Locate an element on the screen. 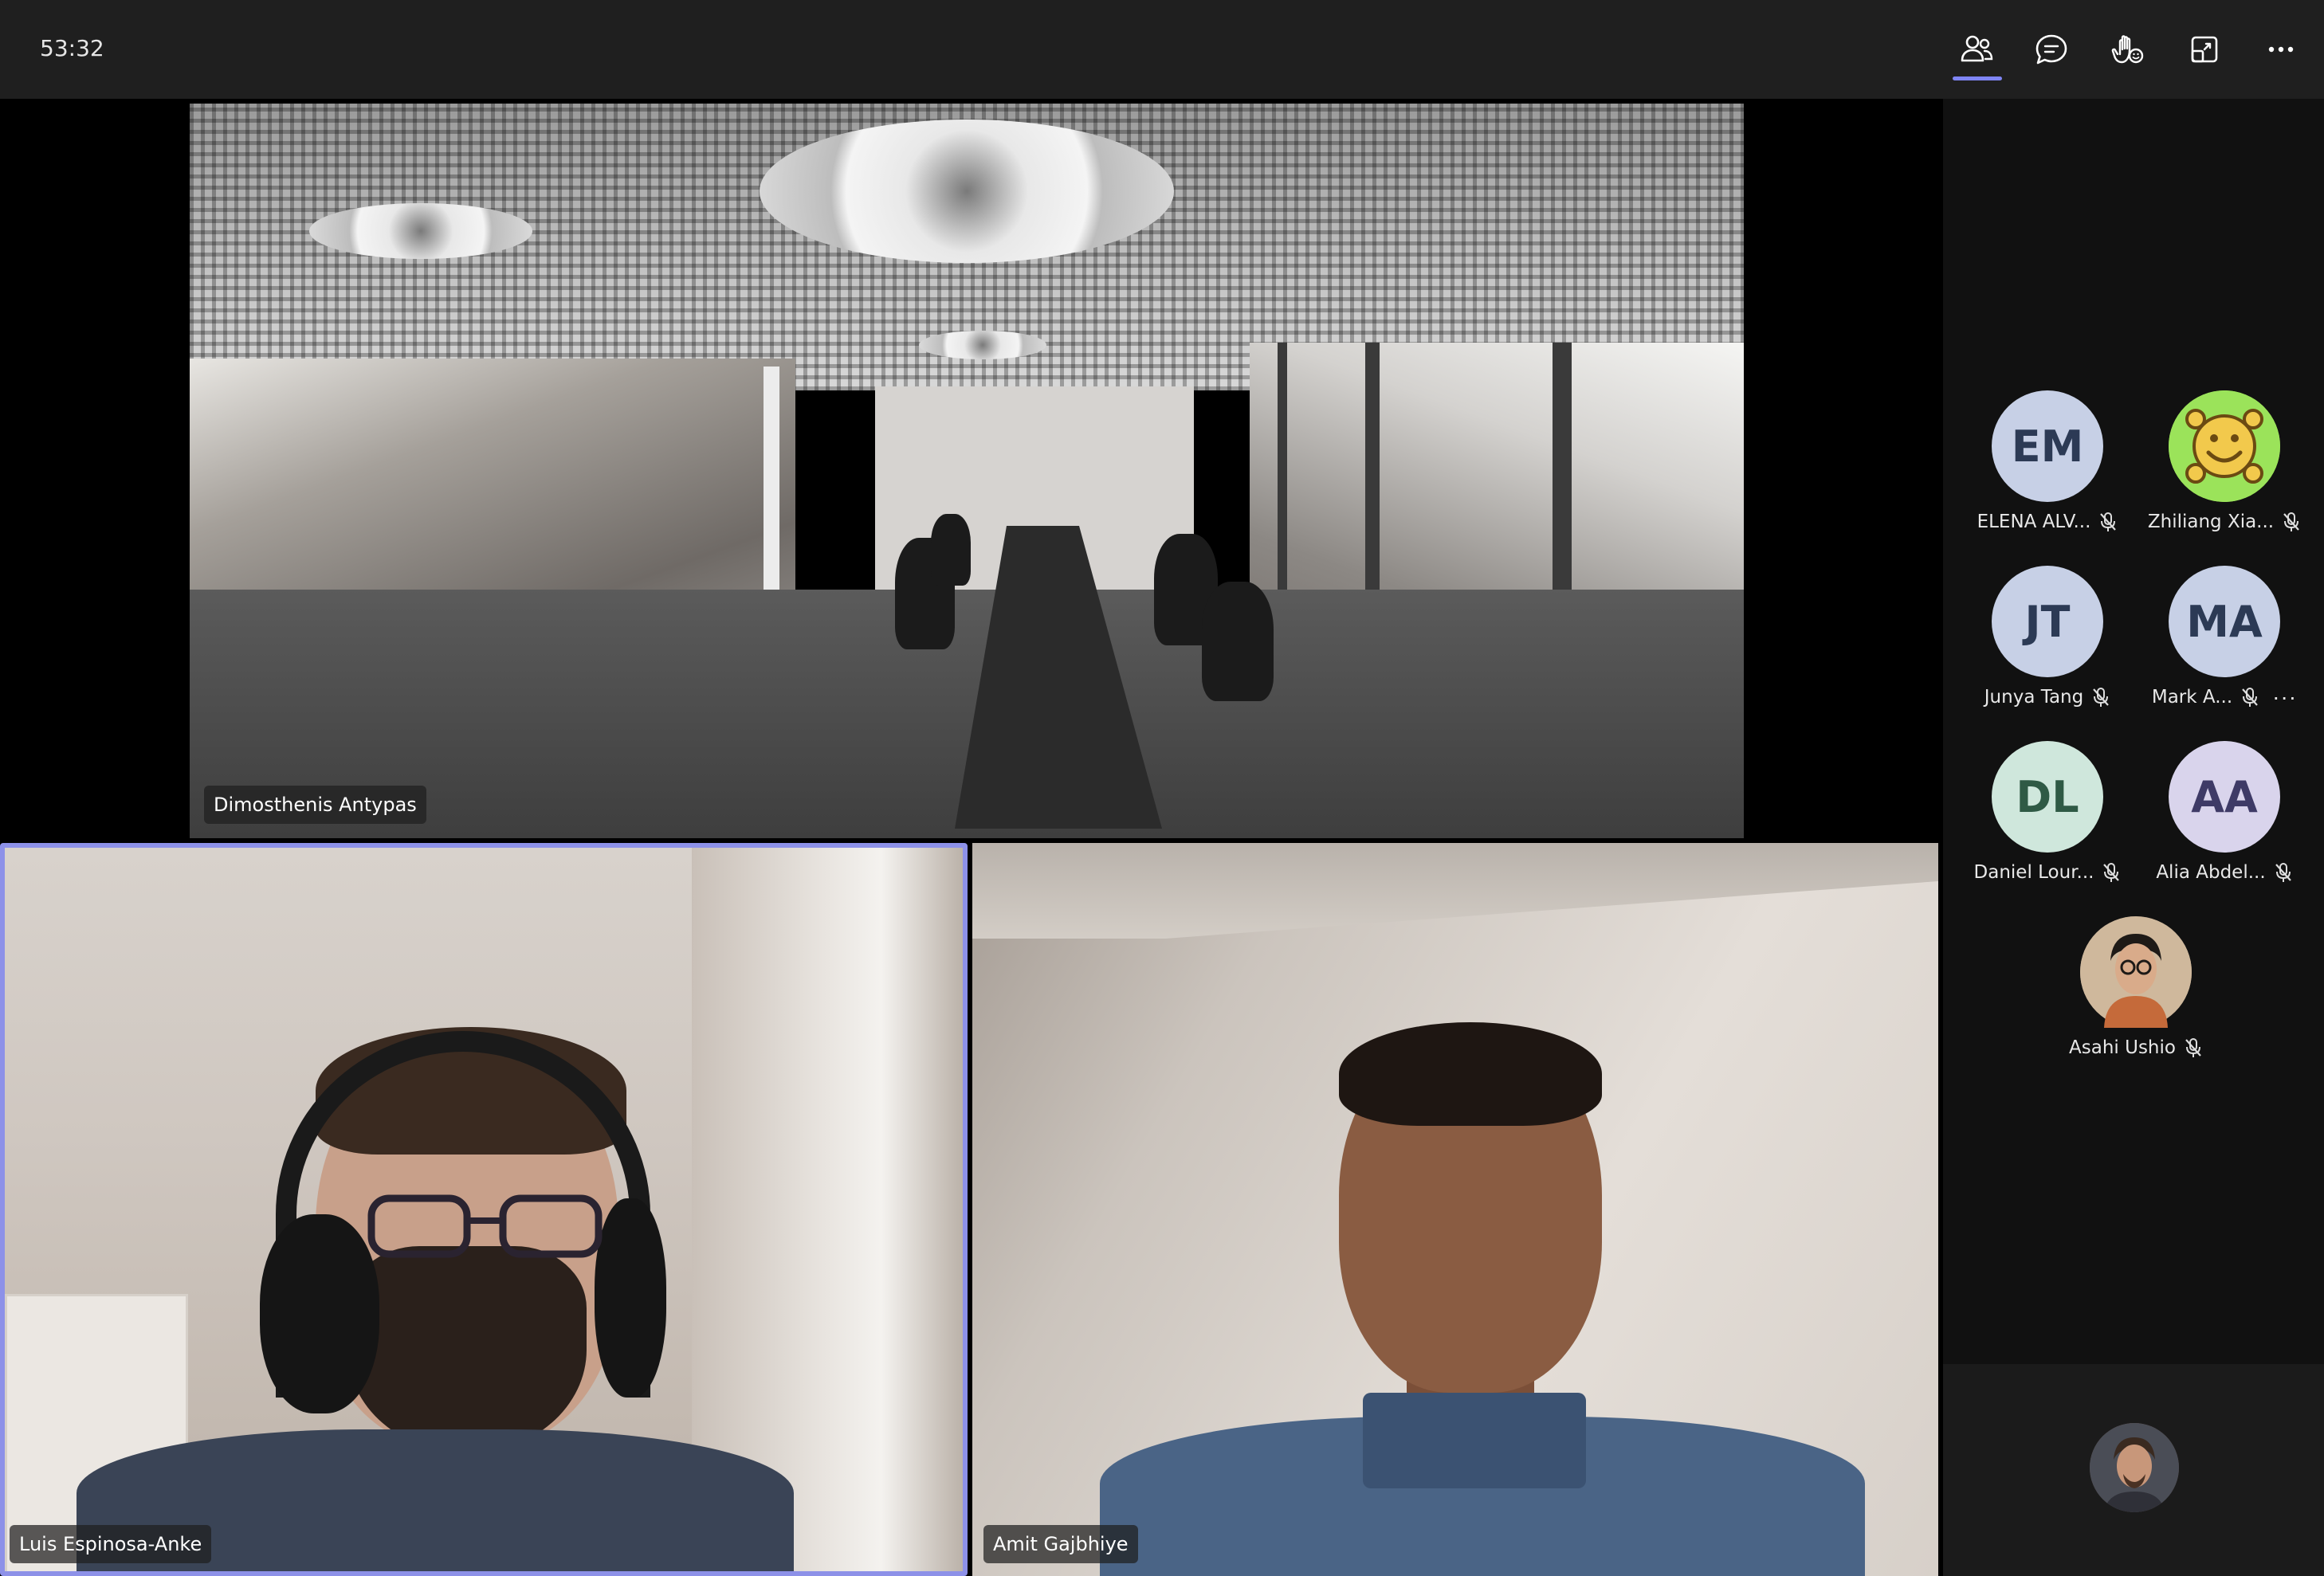 The image size is (2324, 1576). call-toolbar: 53:32 is located at coordinates (1162, 49).